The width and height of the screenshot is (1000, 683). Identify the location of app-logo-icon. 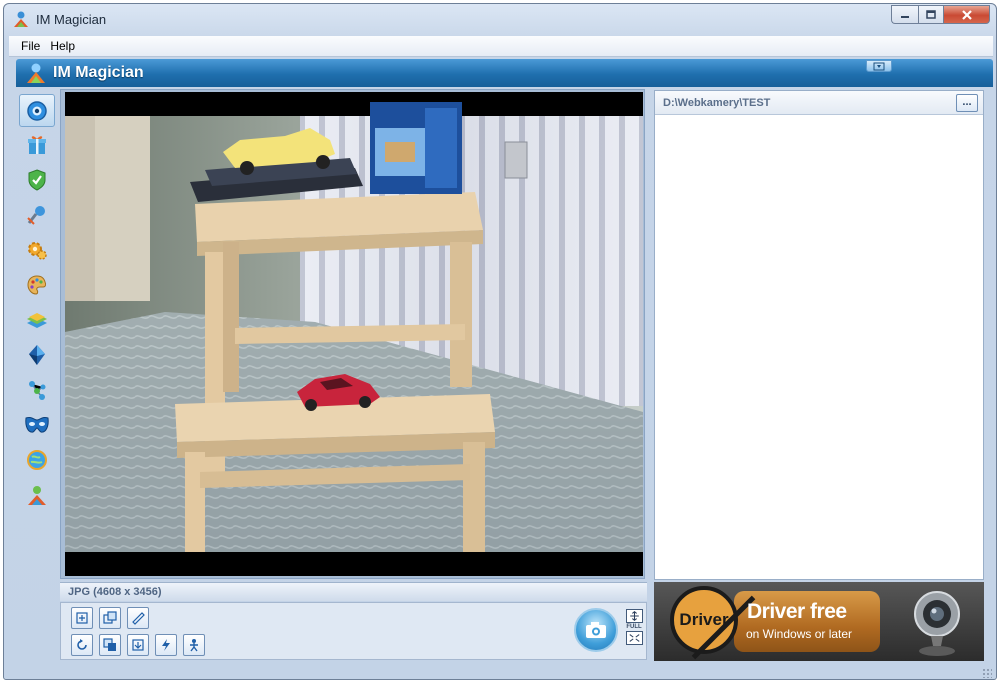
(21, 19).